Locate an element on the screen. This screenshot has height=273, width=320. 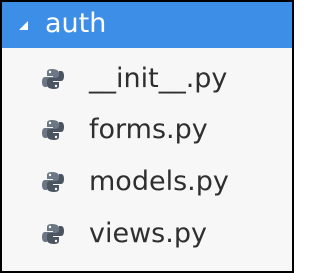
file-label: forms.py is located at coordinates (148, 129).